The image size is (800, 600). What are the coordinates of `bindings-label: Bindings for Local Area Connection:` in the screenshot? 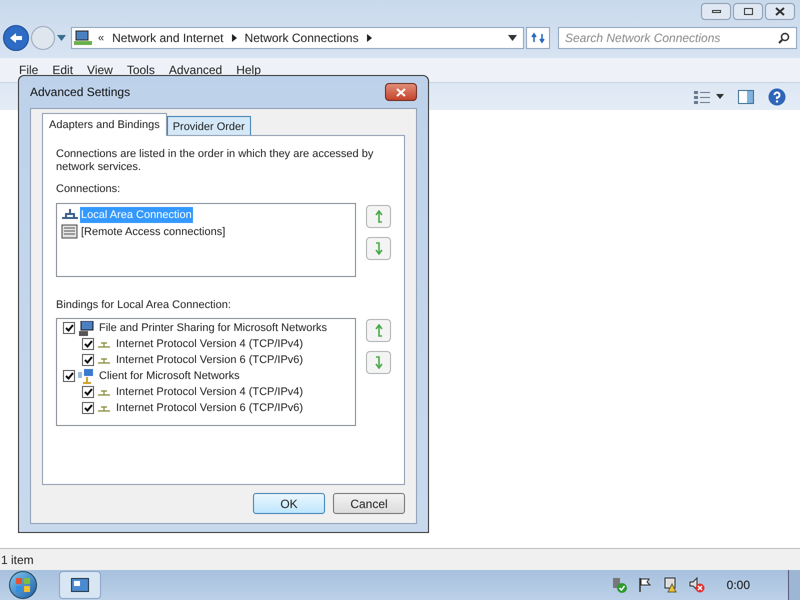 It's located at (144, 305).